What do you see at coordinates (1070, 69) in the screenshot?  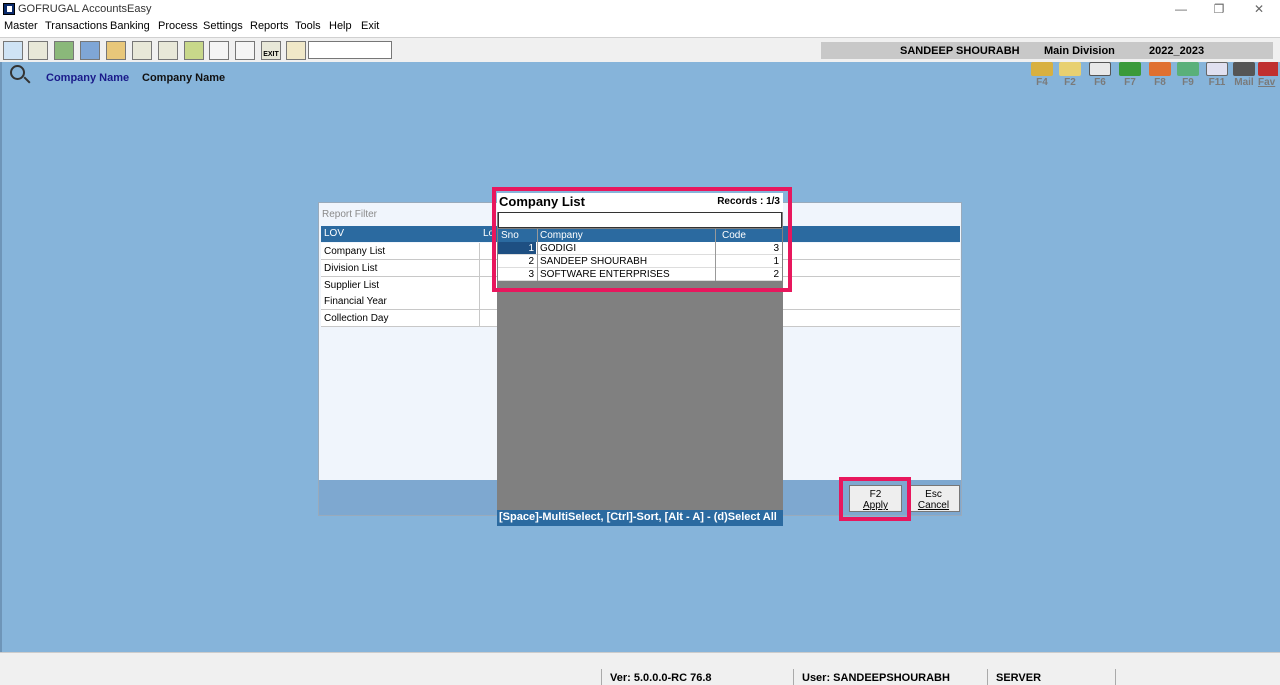 I see `edit-icon` at bounding box center [1070, 69].